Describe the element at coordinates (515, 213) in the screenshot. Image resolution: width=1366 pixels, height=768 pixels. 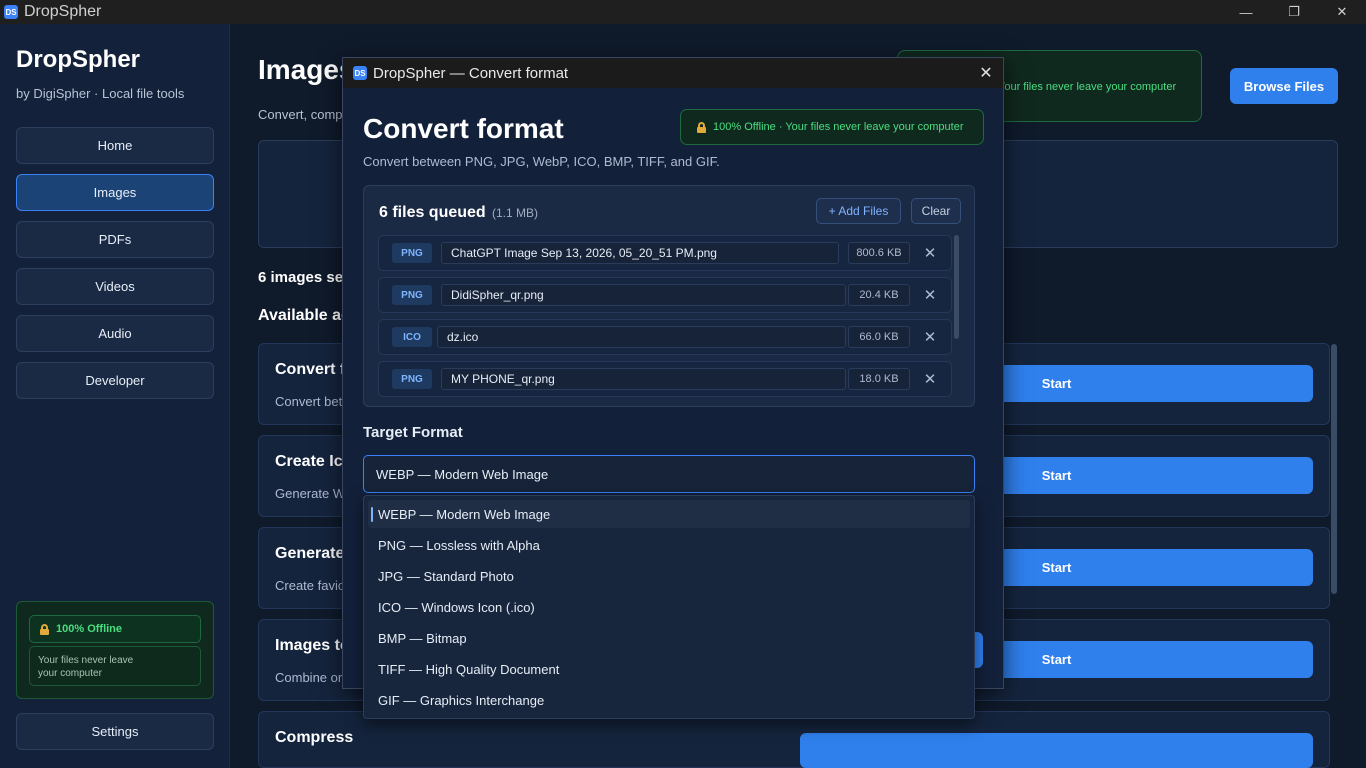
I see `queue-size: (1.1 MB)` at that location.